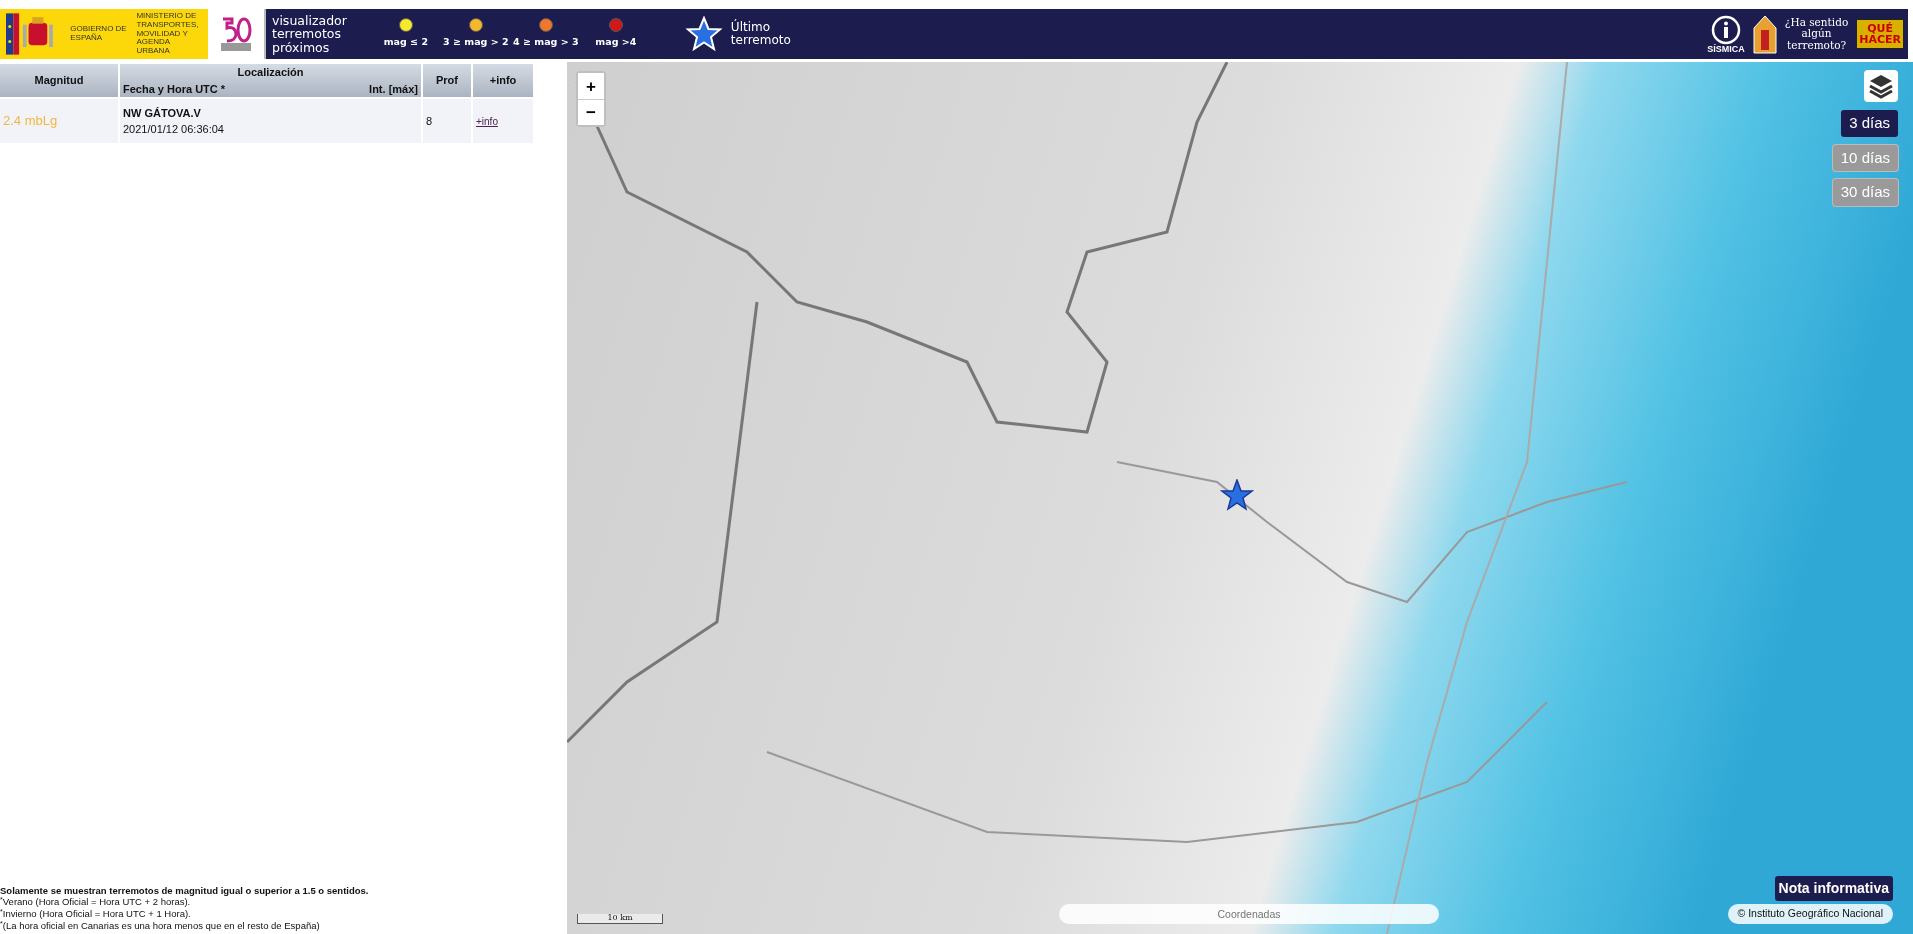 This screenshot has height=934, width=1913. I want to click on government-label: GOBIERNO DE ESPAÑA, so click(99, 34).